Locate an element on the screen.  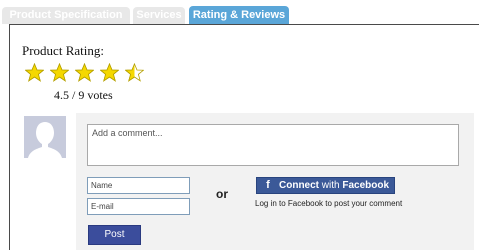
facebook-f-icon: f is located at coordinates (268, 185).